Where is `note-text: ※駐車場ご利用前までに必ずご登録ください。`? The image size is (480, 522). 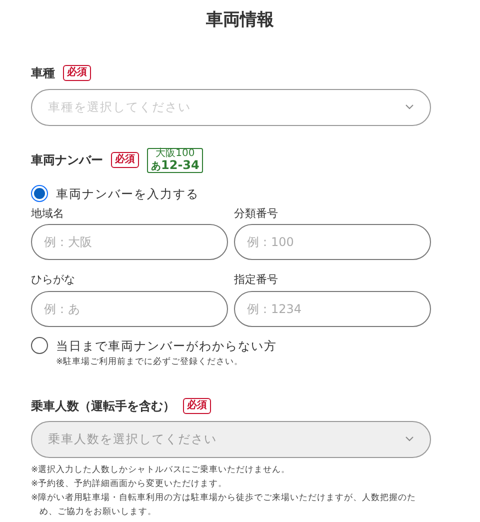
note-text: ※駐車場ご利用前までに必ずご登録ください。 is located at coordinates (150, 362).